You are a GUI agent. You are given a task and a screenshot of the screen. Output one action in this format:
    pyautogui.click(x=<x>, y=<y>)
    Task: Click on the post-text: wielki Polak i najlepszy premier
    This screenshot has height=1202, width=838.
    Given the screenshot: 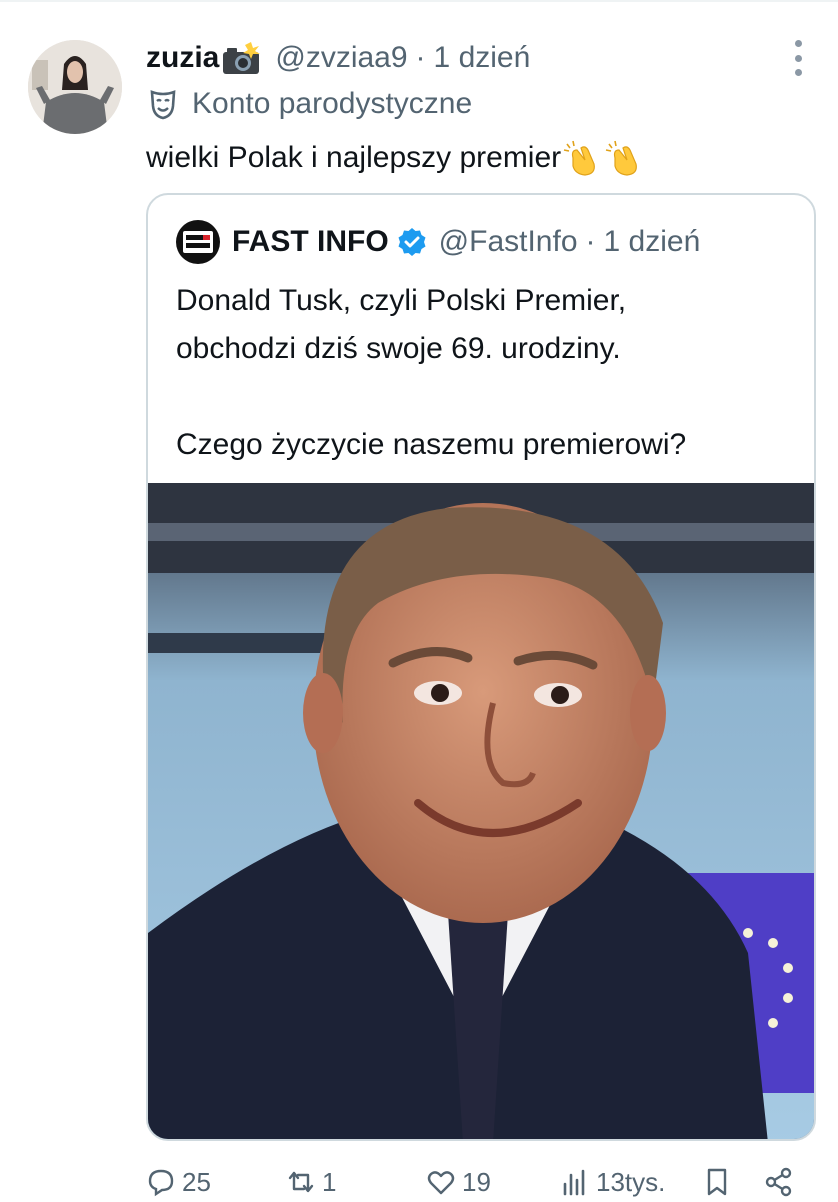 What is the action you would take?
    pyautogui.click(x=395, y=158)
    